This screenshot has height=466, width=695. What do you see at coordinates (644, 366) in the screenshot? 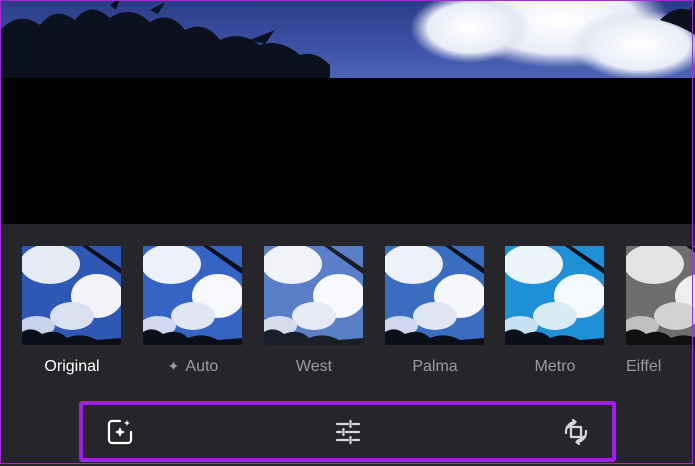
I see `filter-label: Eiffel` at bounding box center [644, 366].